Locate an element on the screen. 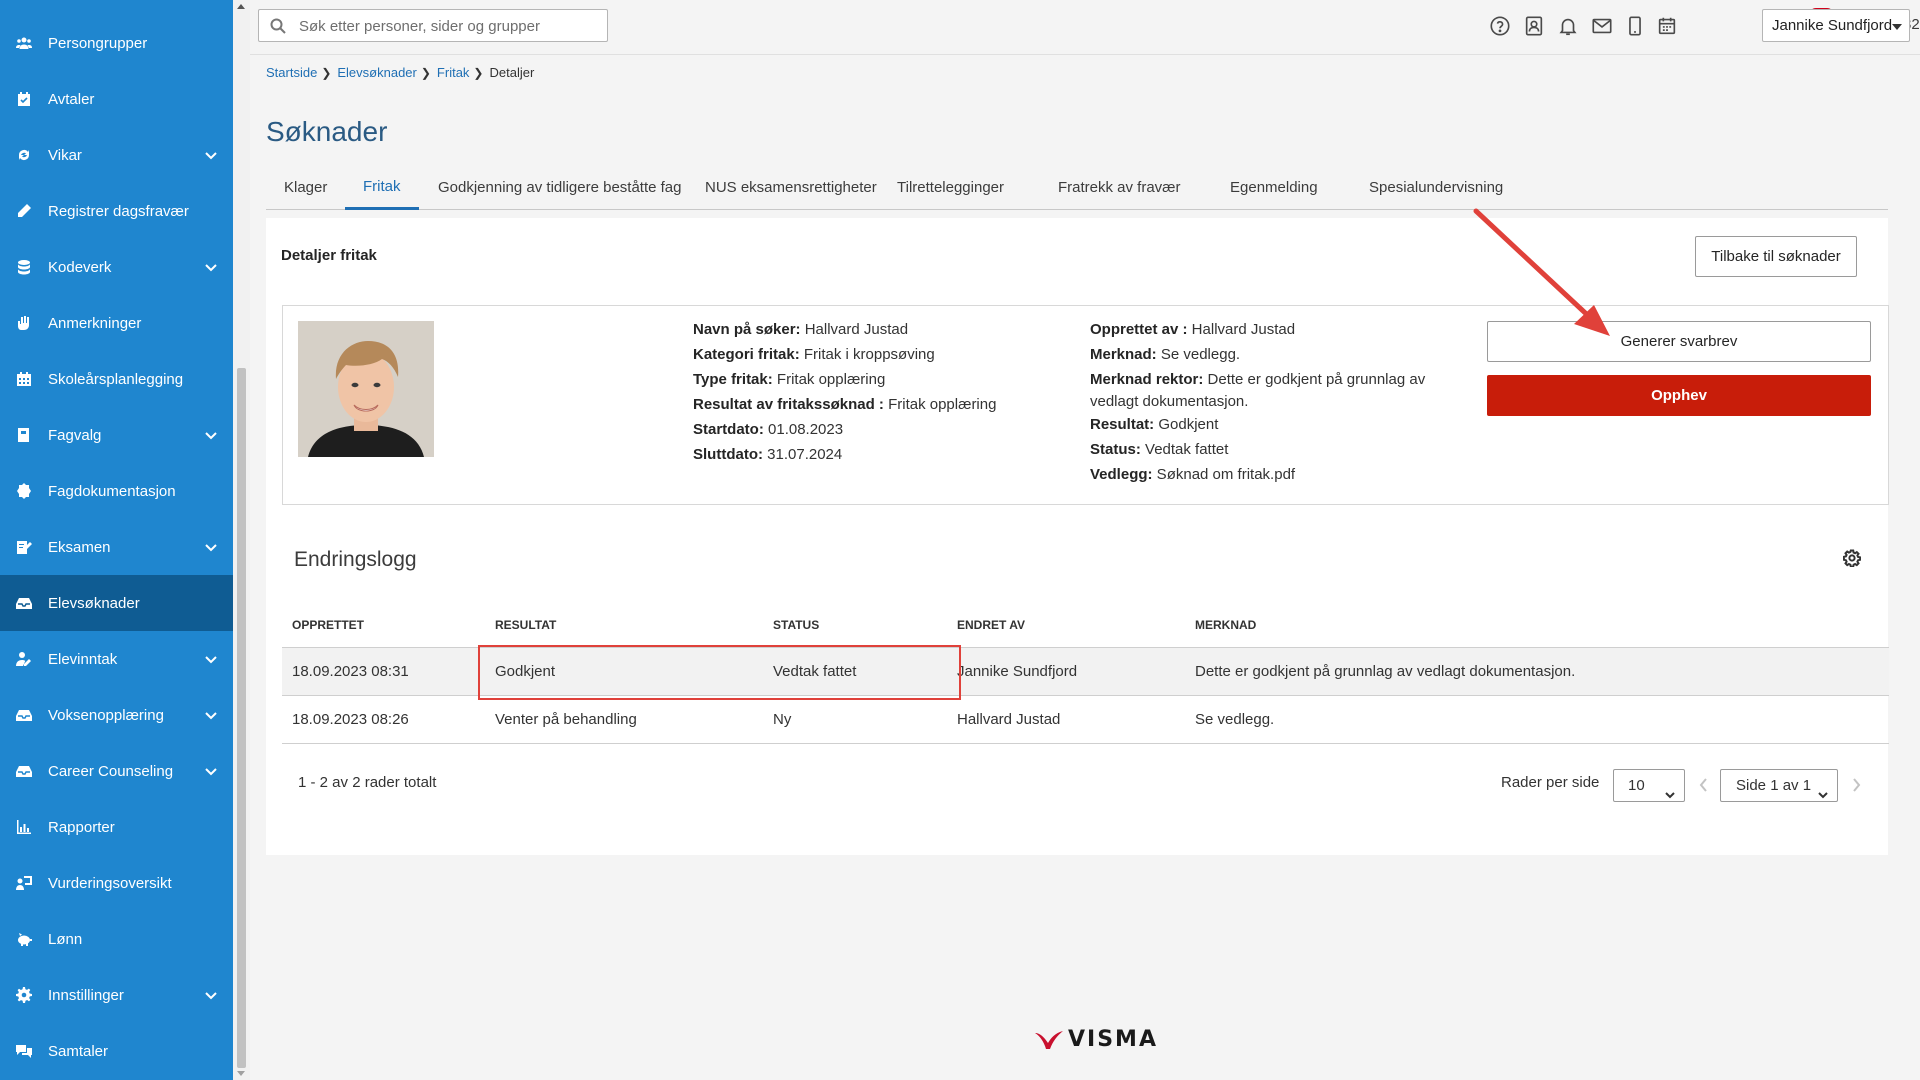  database-icon is located at coordinates (24, 267).